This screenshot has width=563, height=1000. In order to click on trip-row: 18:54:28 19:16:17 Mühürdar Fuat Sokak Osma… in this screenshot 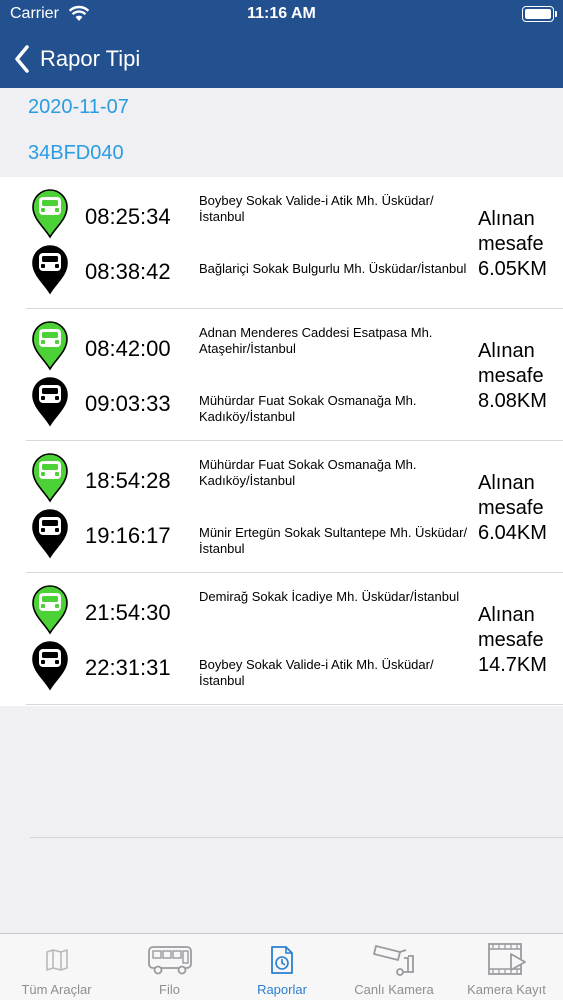, I will do `click(281, 507)`.